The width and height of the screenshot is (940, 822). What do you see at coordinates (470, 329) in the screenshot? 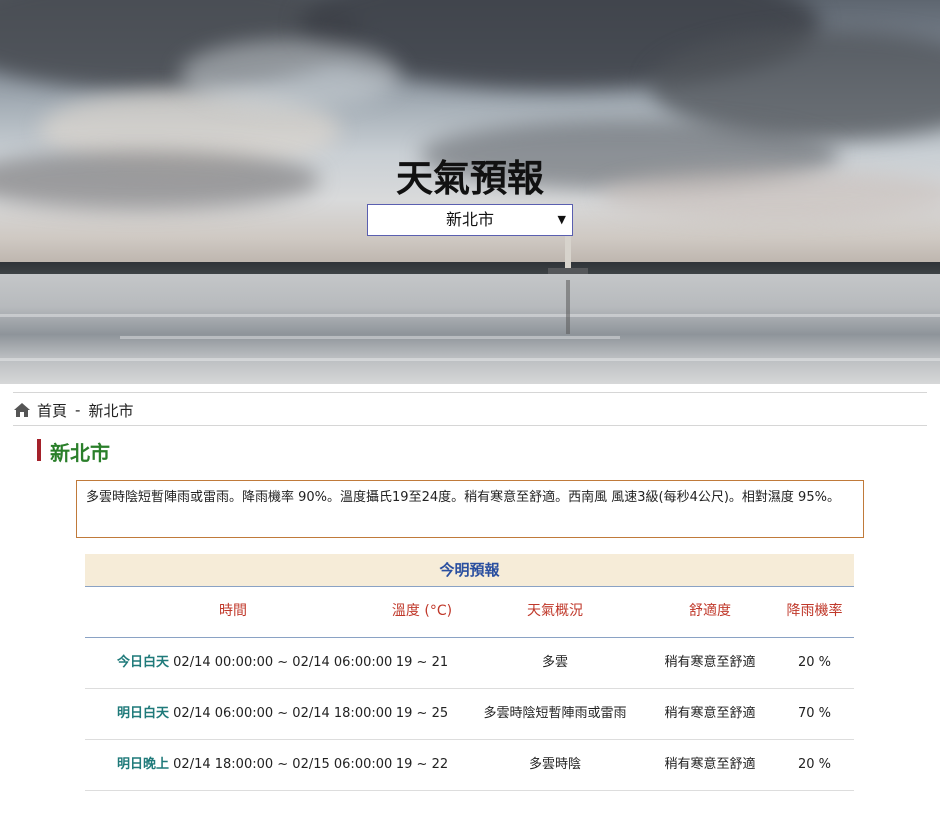
I see `lake-water` at bounding box center [470, 329].